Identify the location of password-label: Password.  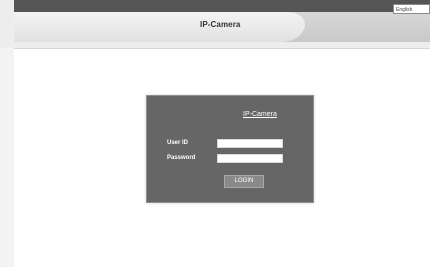
(181, 158).